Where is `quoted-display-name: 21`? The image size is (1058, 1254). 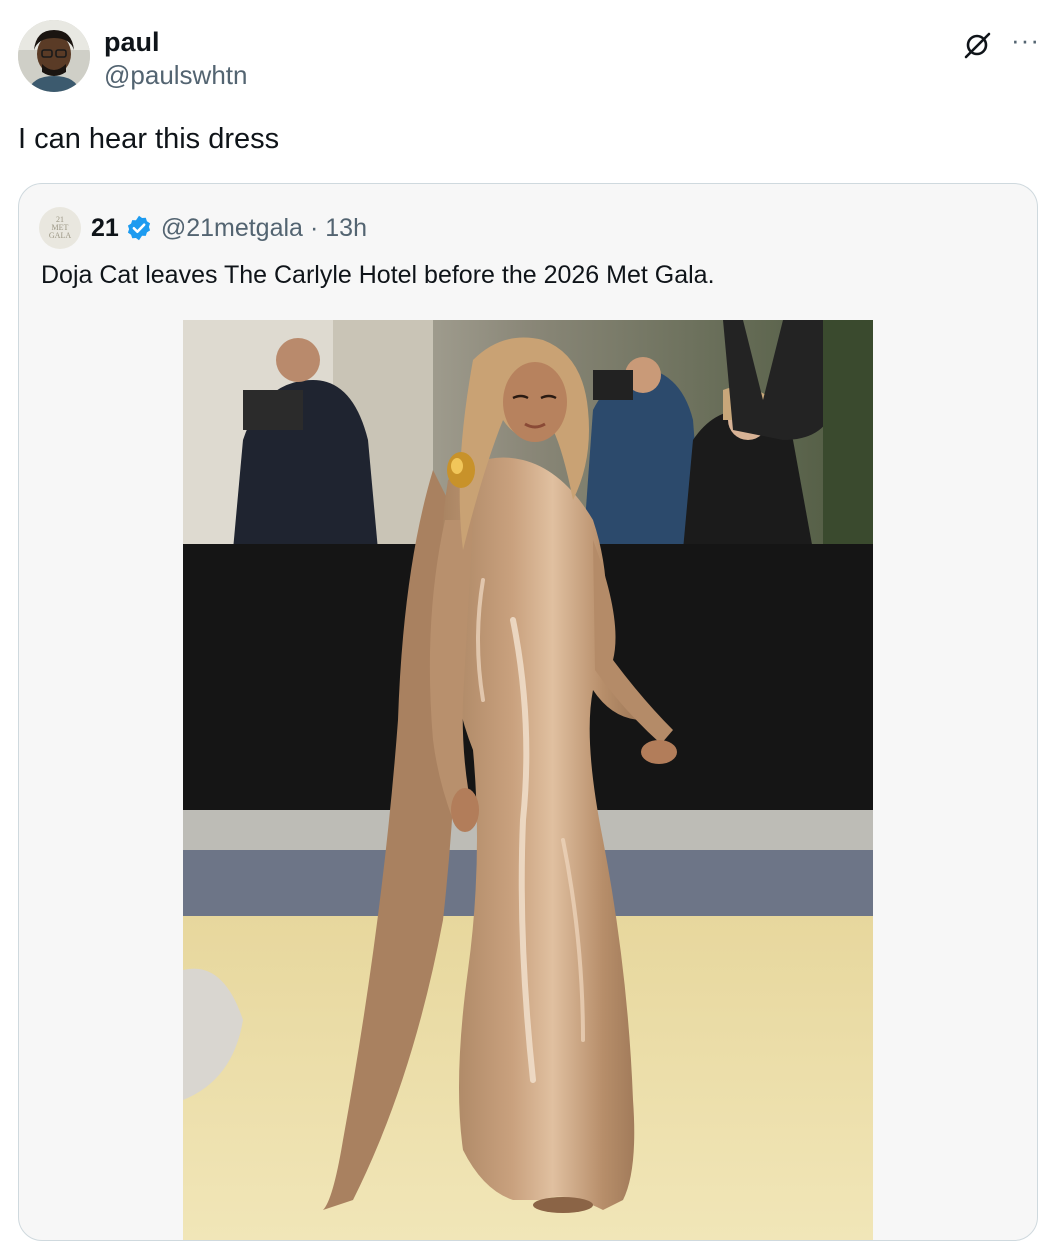
quoted-display-name: 21 is located at coordinates (105, 228).